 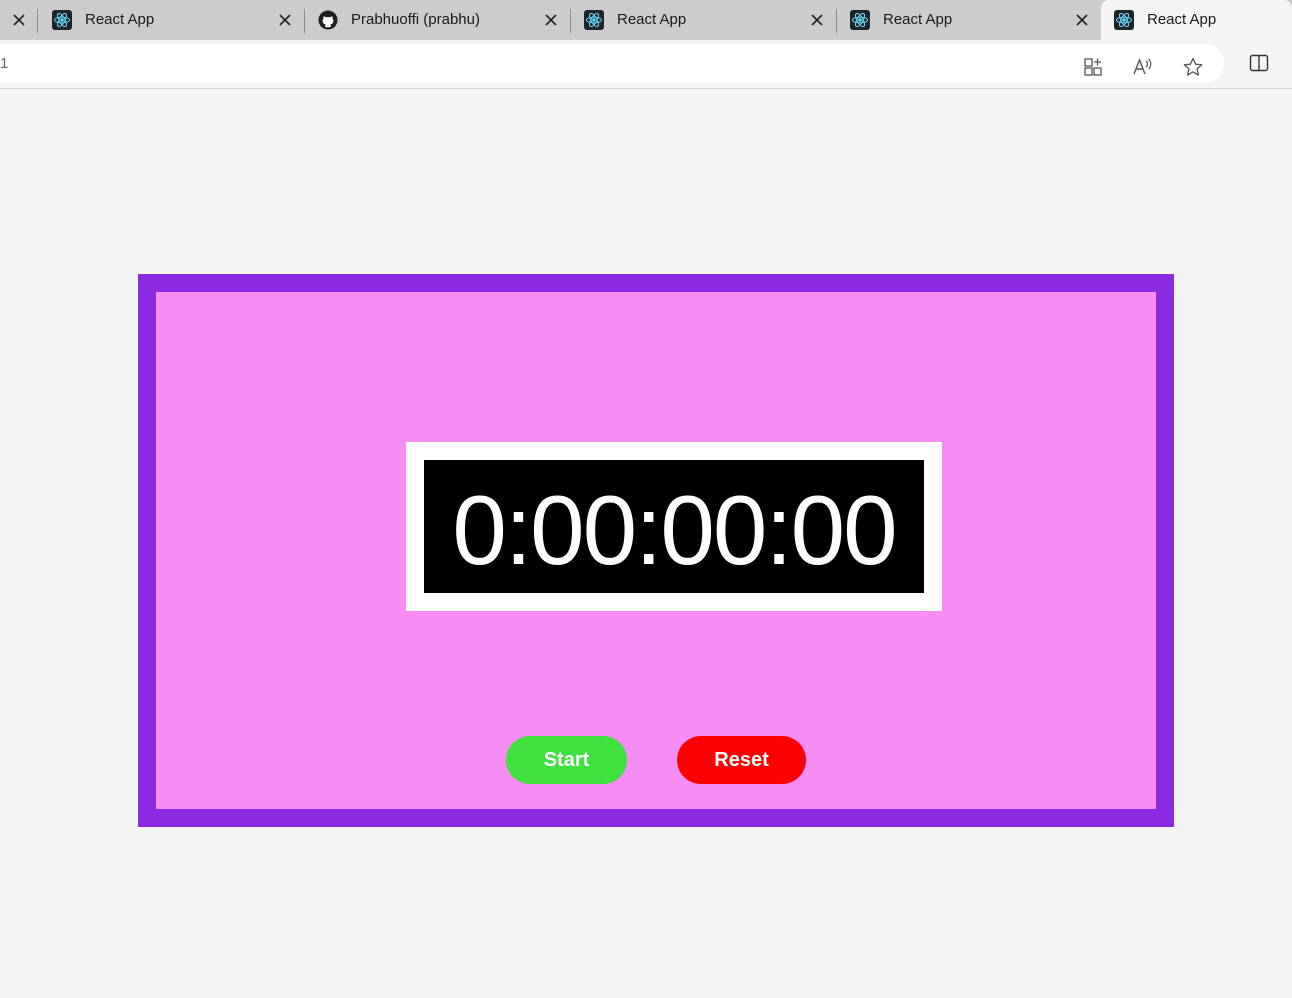 What do you see at coordinates (328, 20) in the screenshot?
I see `github-icon` at bounding box center [328, 20].